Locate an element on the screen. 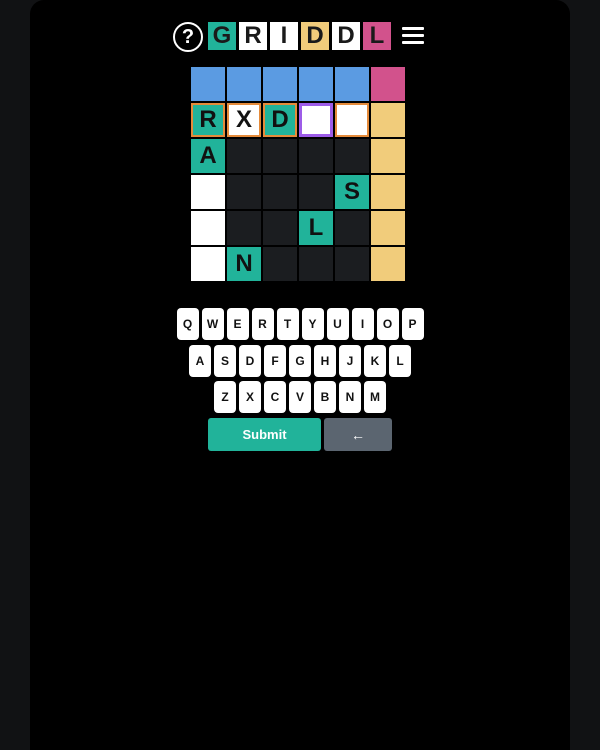 This screenshot has width=600, height=750. grid-cell: R is located at coordinates (208, 120).